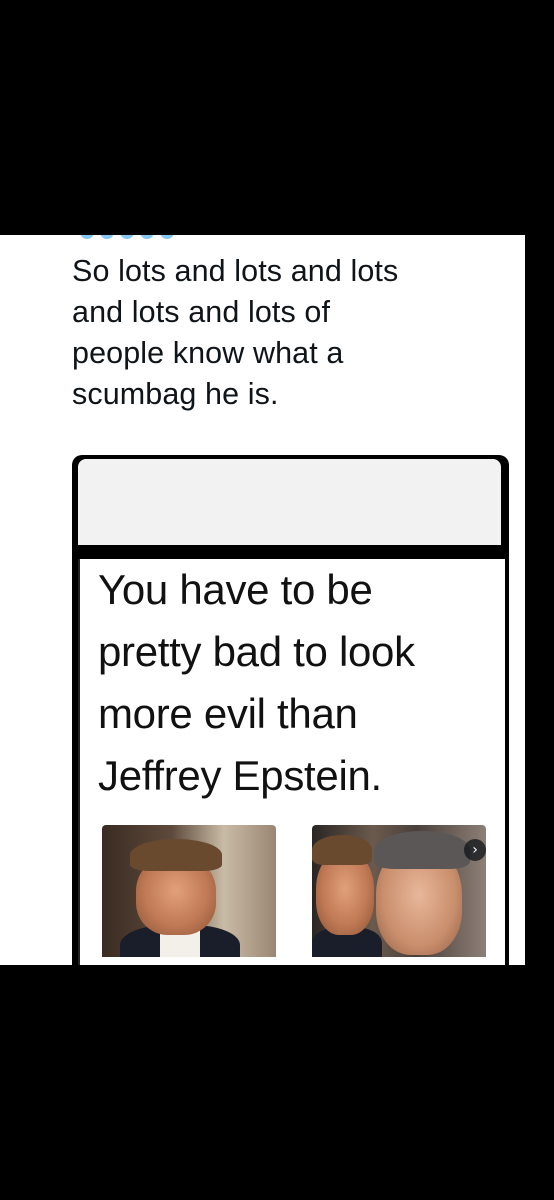  Describe the element at coordinates (210, 237) in the screenshot. I see `cut-off-text-line` at that location.